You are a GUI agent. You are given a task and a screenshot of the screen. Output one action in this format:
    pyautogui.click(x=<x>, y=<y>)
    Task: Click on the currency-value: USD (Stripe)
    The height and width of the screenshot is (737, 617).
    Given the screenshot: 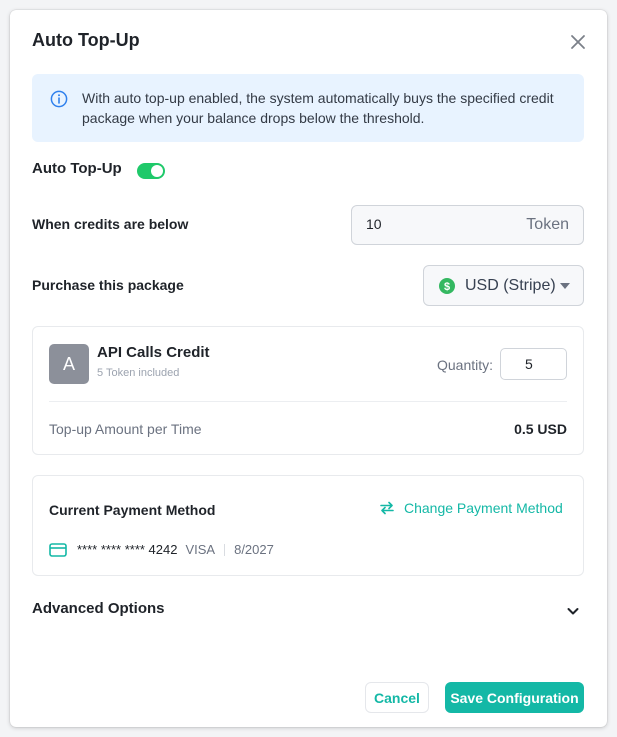 What is the action you would take?
    pyautogui.click(x=510, y=285)
    